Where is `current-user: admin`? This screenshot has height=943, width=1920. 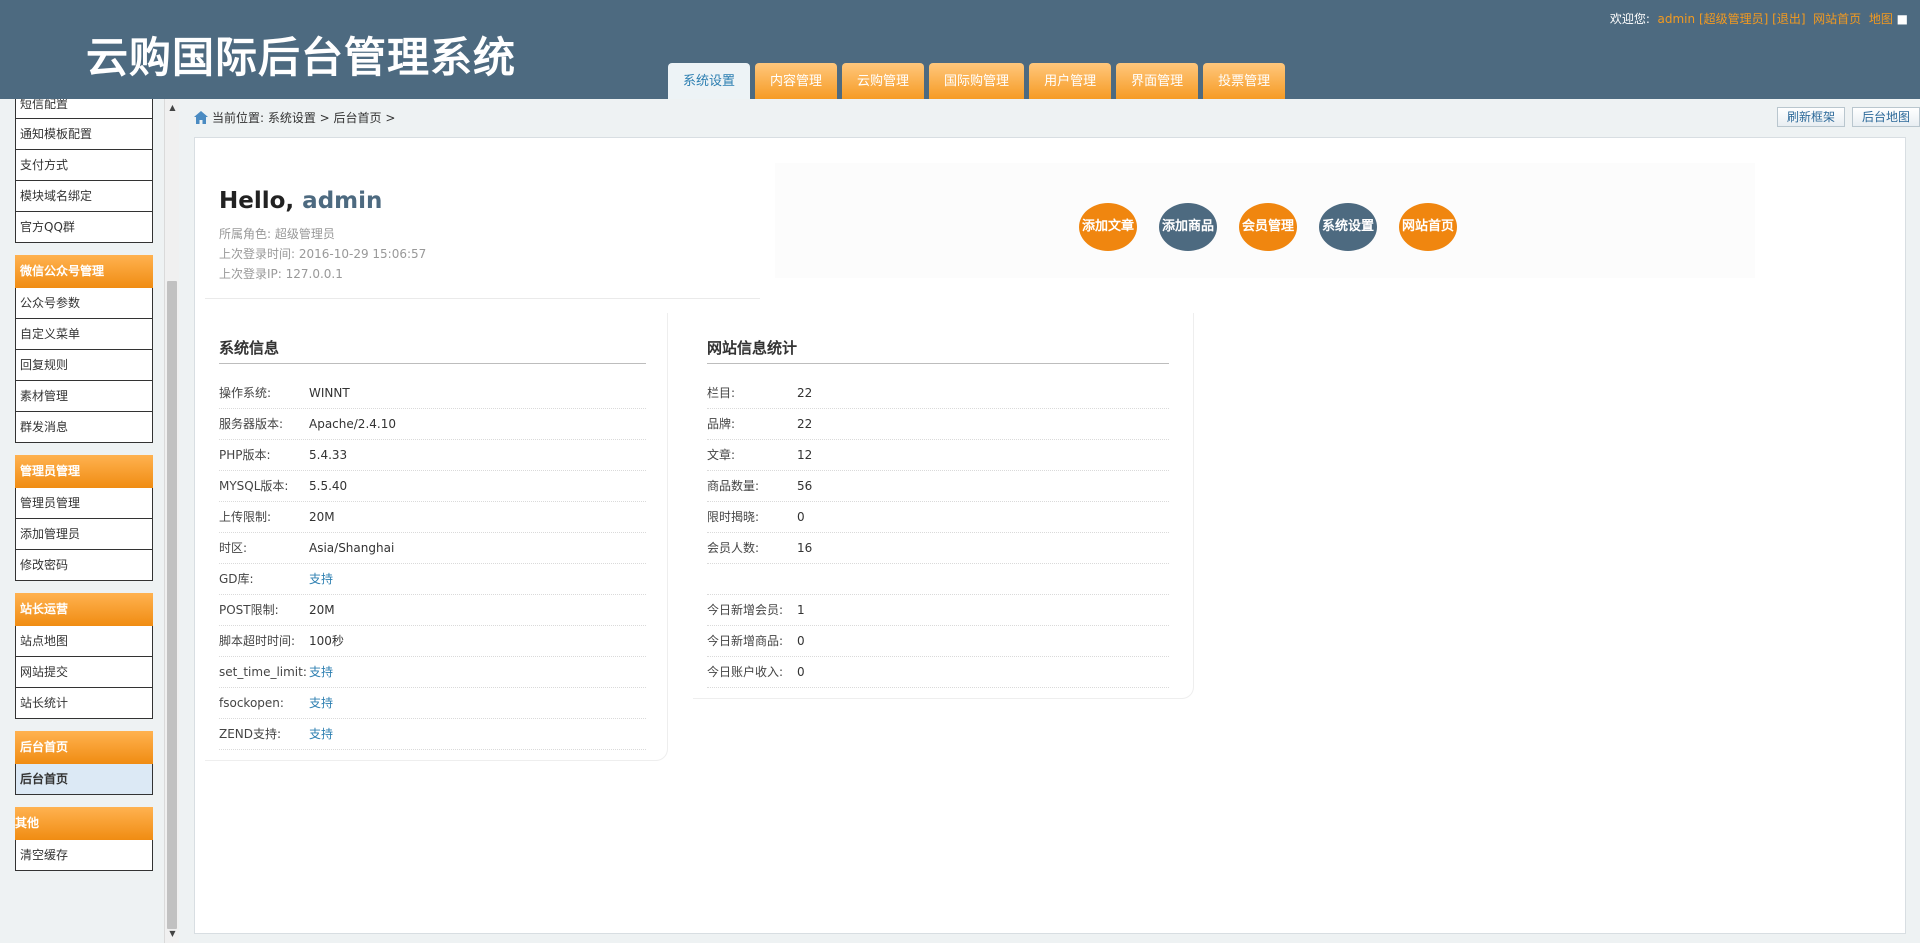
current-user: admin is located at coordinates (1676, 19).